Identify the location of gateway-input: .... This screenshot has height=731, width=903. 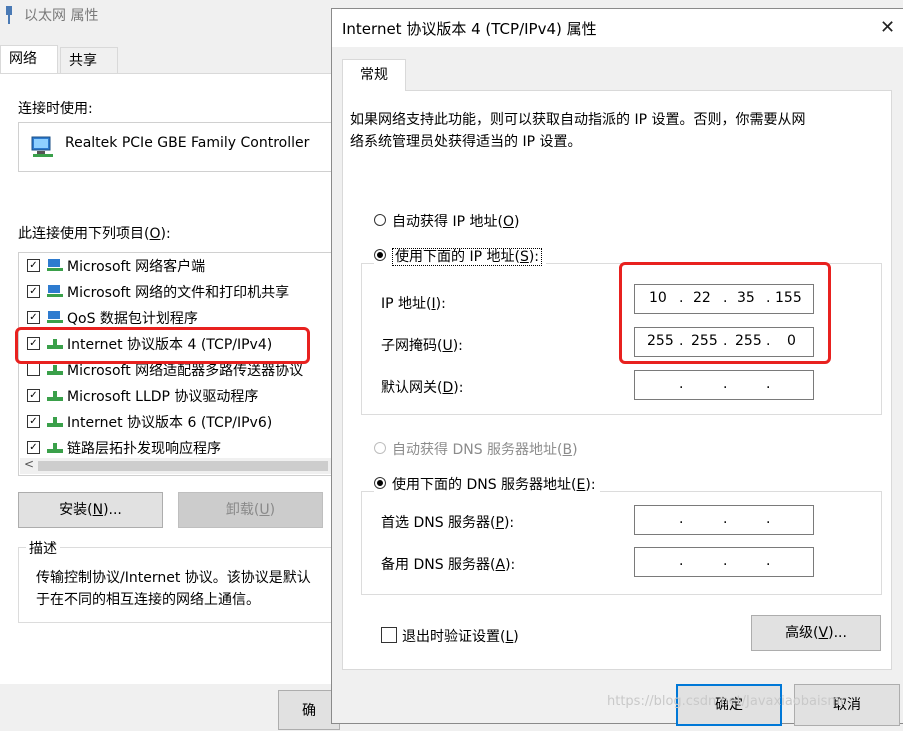
(724, 385).